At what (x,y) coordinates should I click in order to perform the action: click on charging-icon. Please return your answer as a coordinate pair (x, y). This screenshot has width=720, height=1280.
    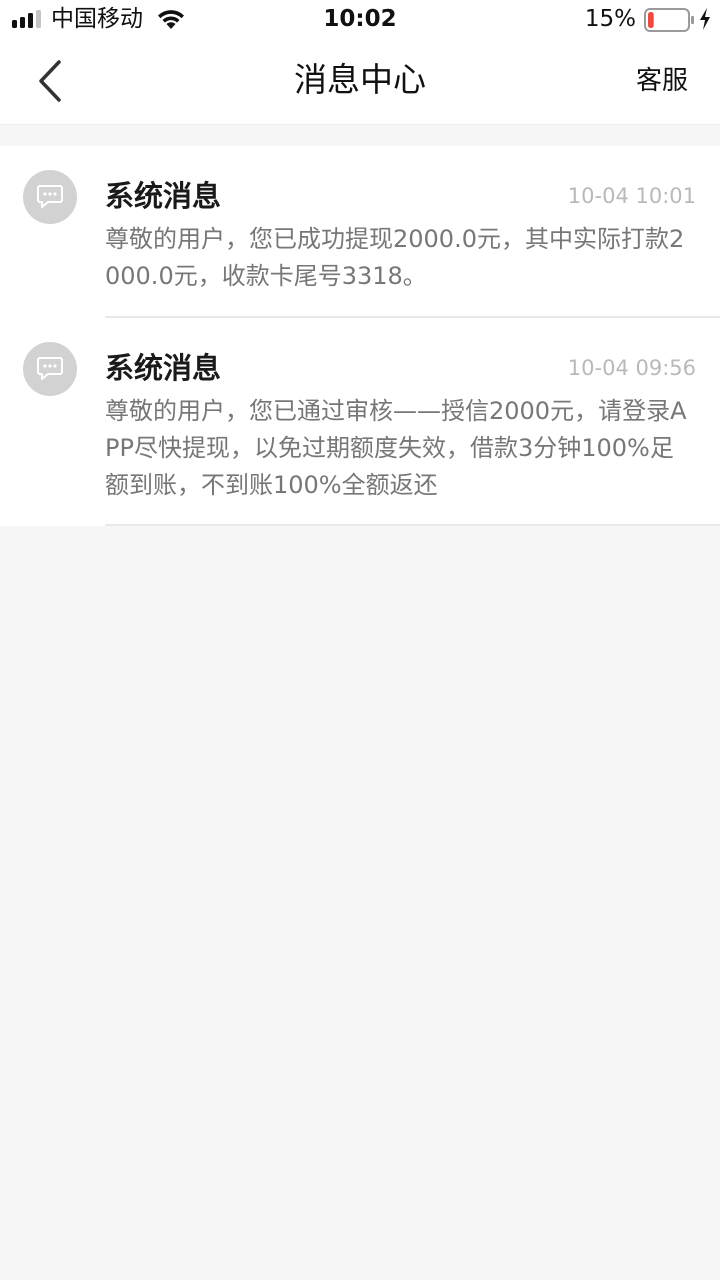
    Looking at the image, I should click on (705, 19).